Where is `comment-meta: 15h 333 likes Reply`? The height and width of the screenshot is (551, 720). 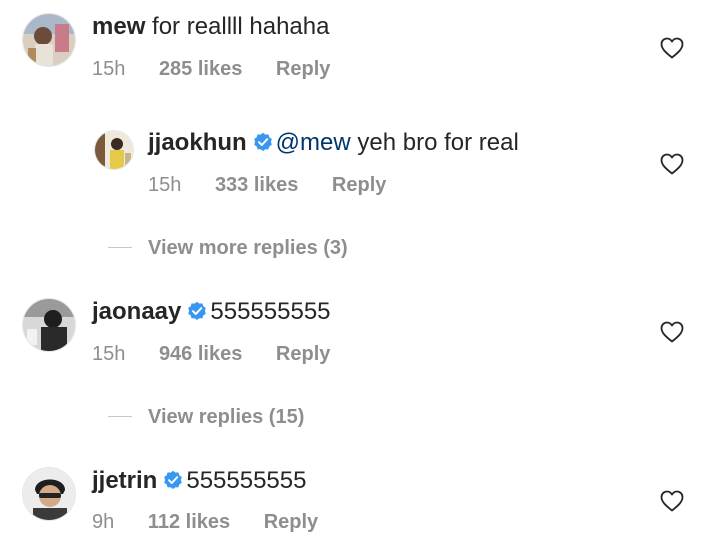 comment-meta: 15h 333 likes Reply is located at coordinates (267, 185).